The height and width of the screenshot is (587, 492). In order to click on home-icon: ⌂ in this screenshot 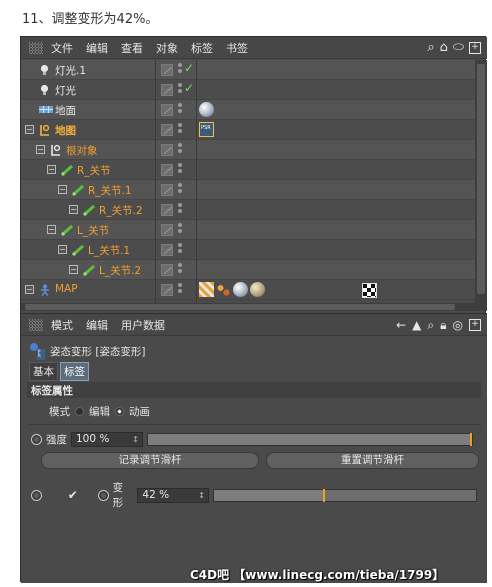, I will do `click(444, 47)`.